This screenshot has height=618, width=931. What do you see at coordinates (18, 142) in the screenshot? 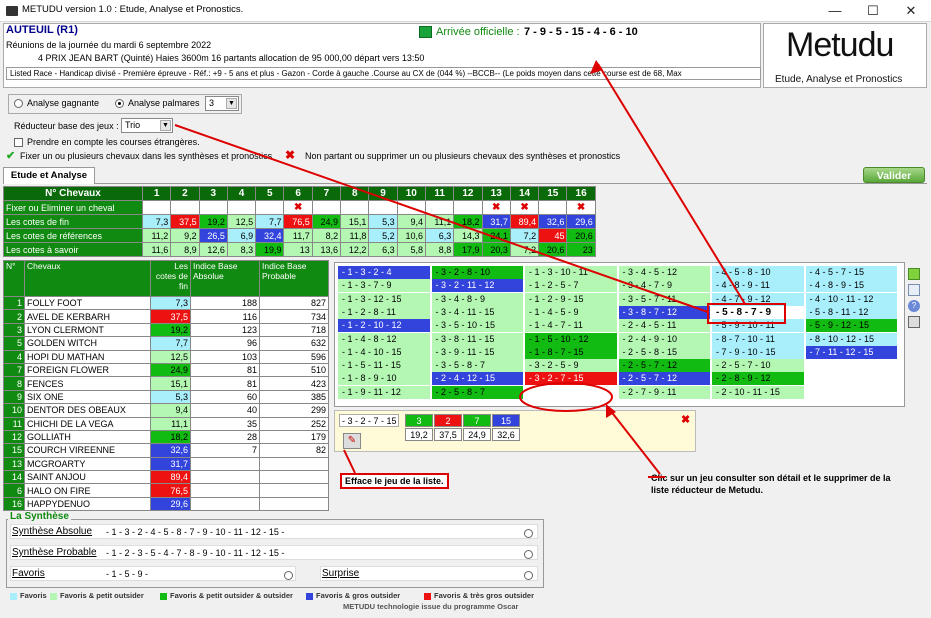
I see `etrangeres-checkbox` at bounding box center [18, 142].